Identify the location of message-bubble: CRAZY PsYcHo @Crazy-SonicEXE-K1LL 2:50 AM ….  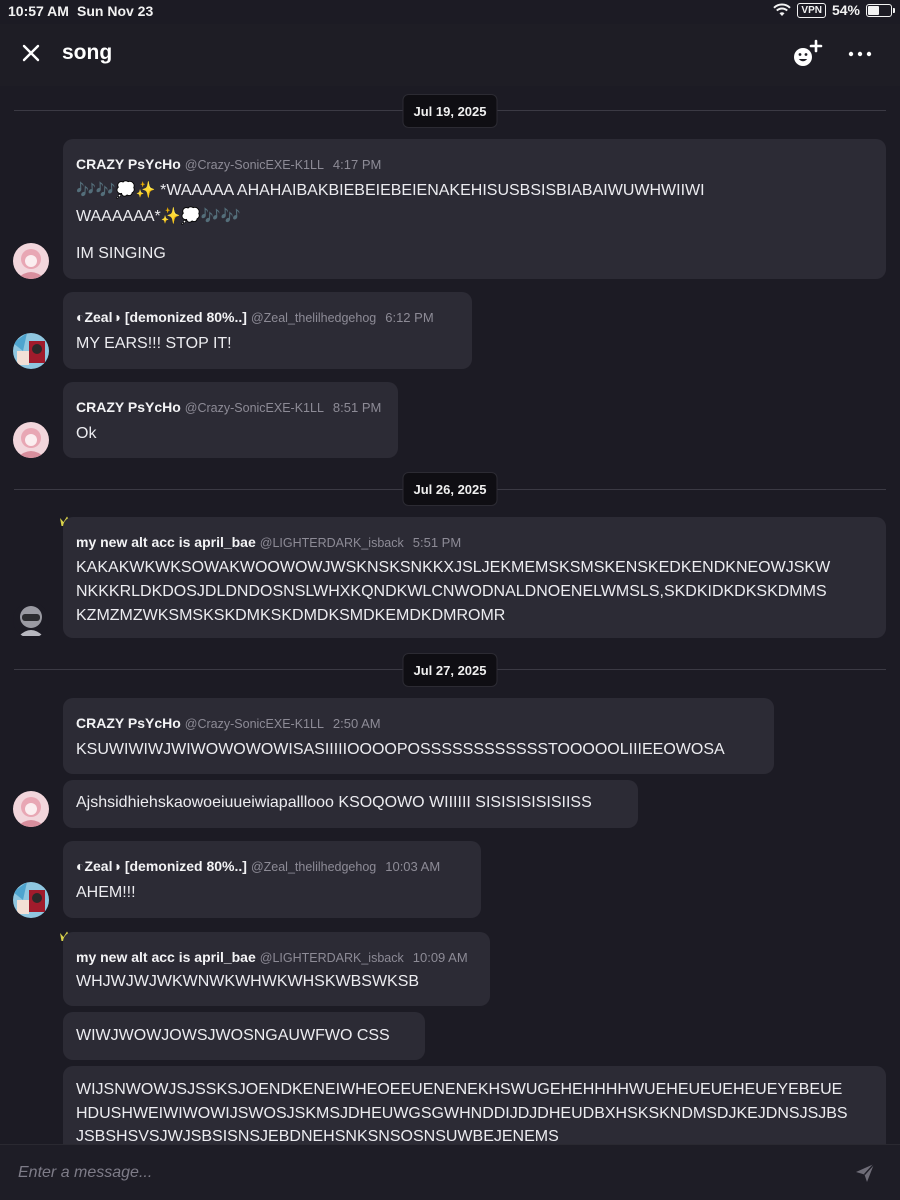
(418, 736).